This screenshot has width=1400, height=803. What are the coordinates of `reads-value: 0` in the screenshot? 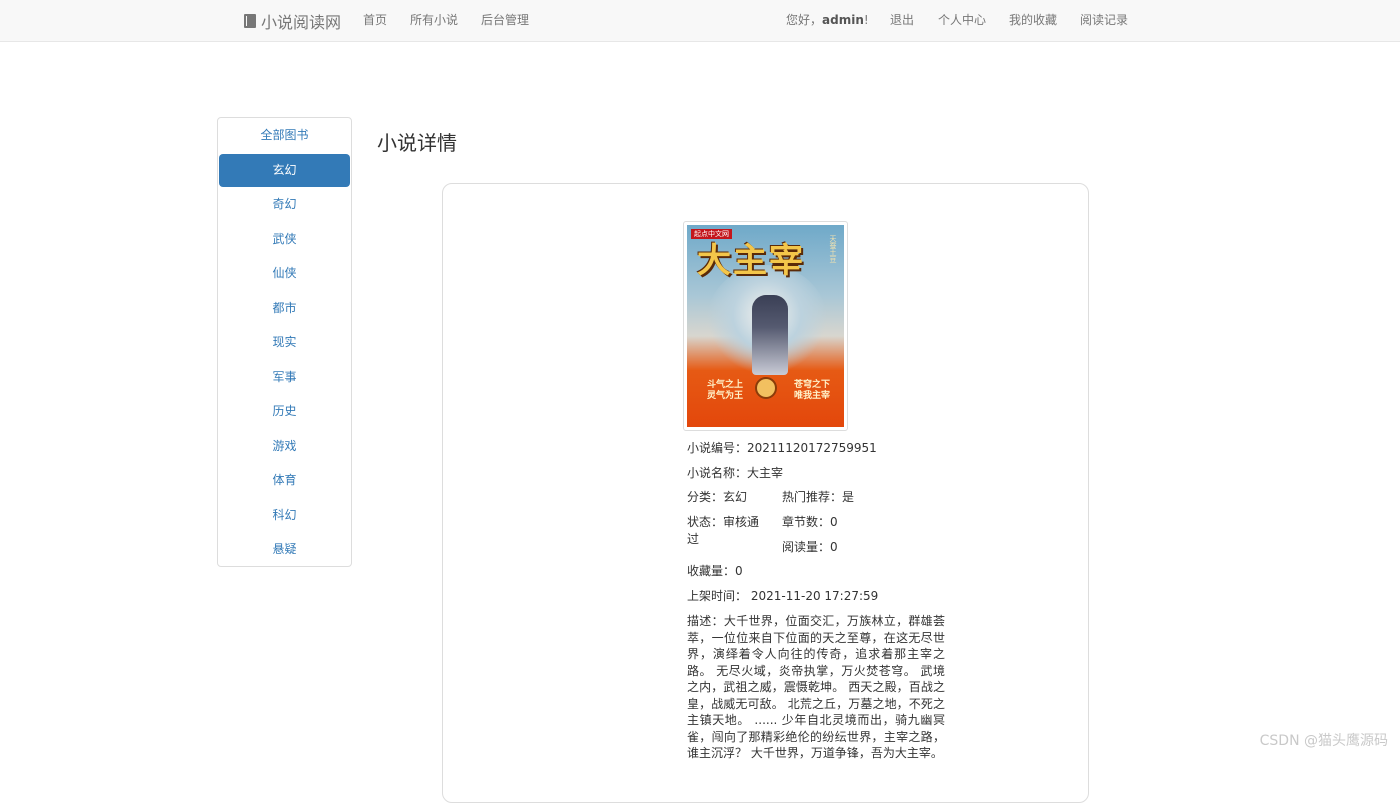 It's located at (834, 547).